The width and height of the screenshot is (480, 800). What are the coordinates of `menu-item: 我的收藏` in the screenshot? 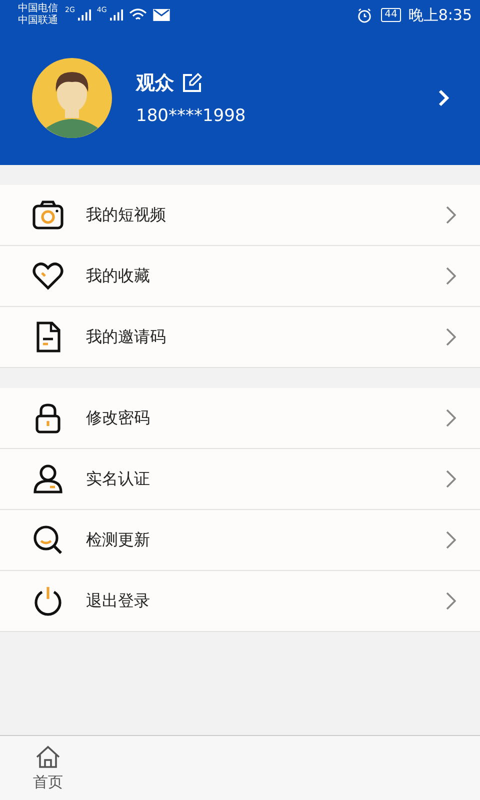 It's located at (240, 276).